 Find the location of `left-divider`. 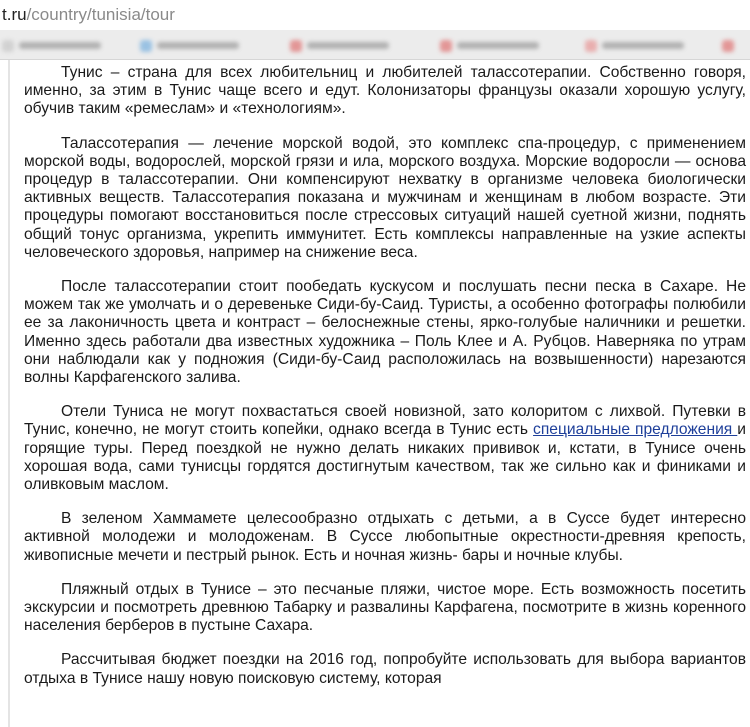

left-divider is located at coordinates (9, 393).